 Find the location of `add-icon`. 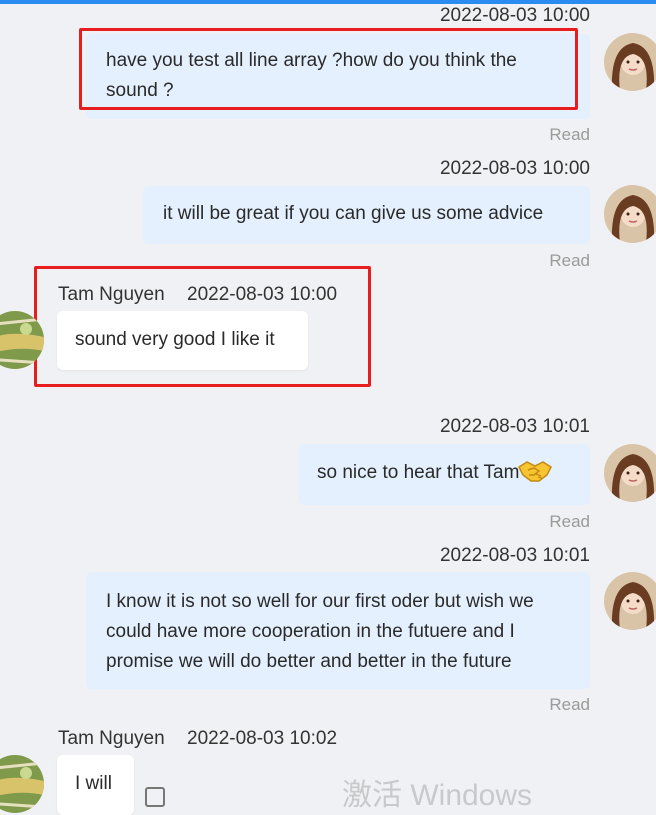

add-icon is located at coordinates (155, 797).